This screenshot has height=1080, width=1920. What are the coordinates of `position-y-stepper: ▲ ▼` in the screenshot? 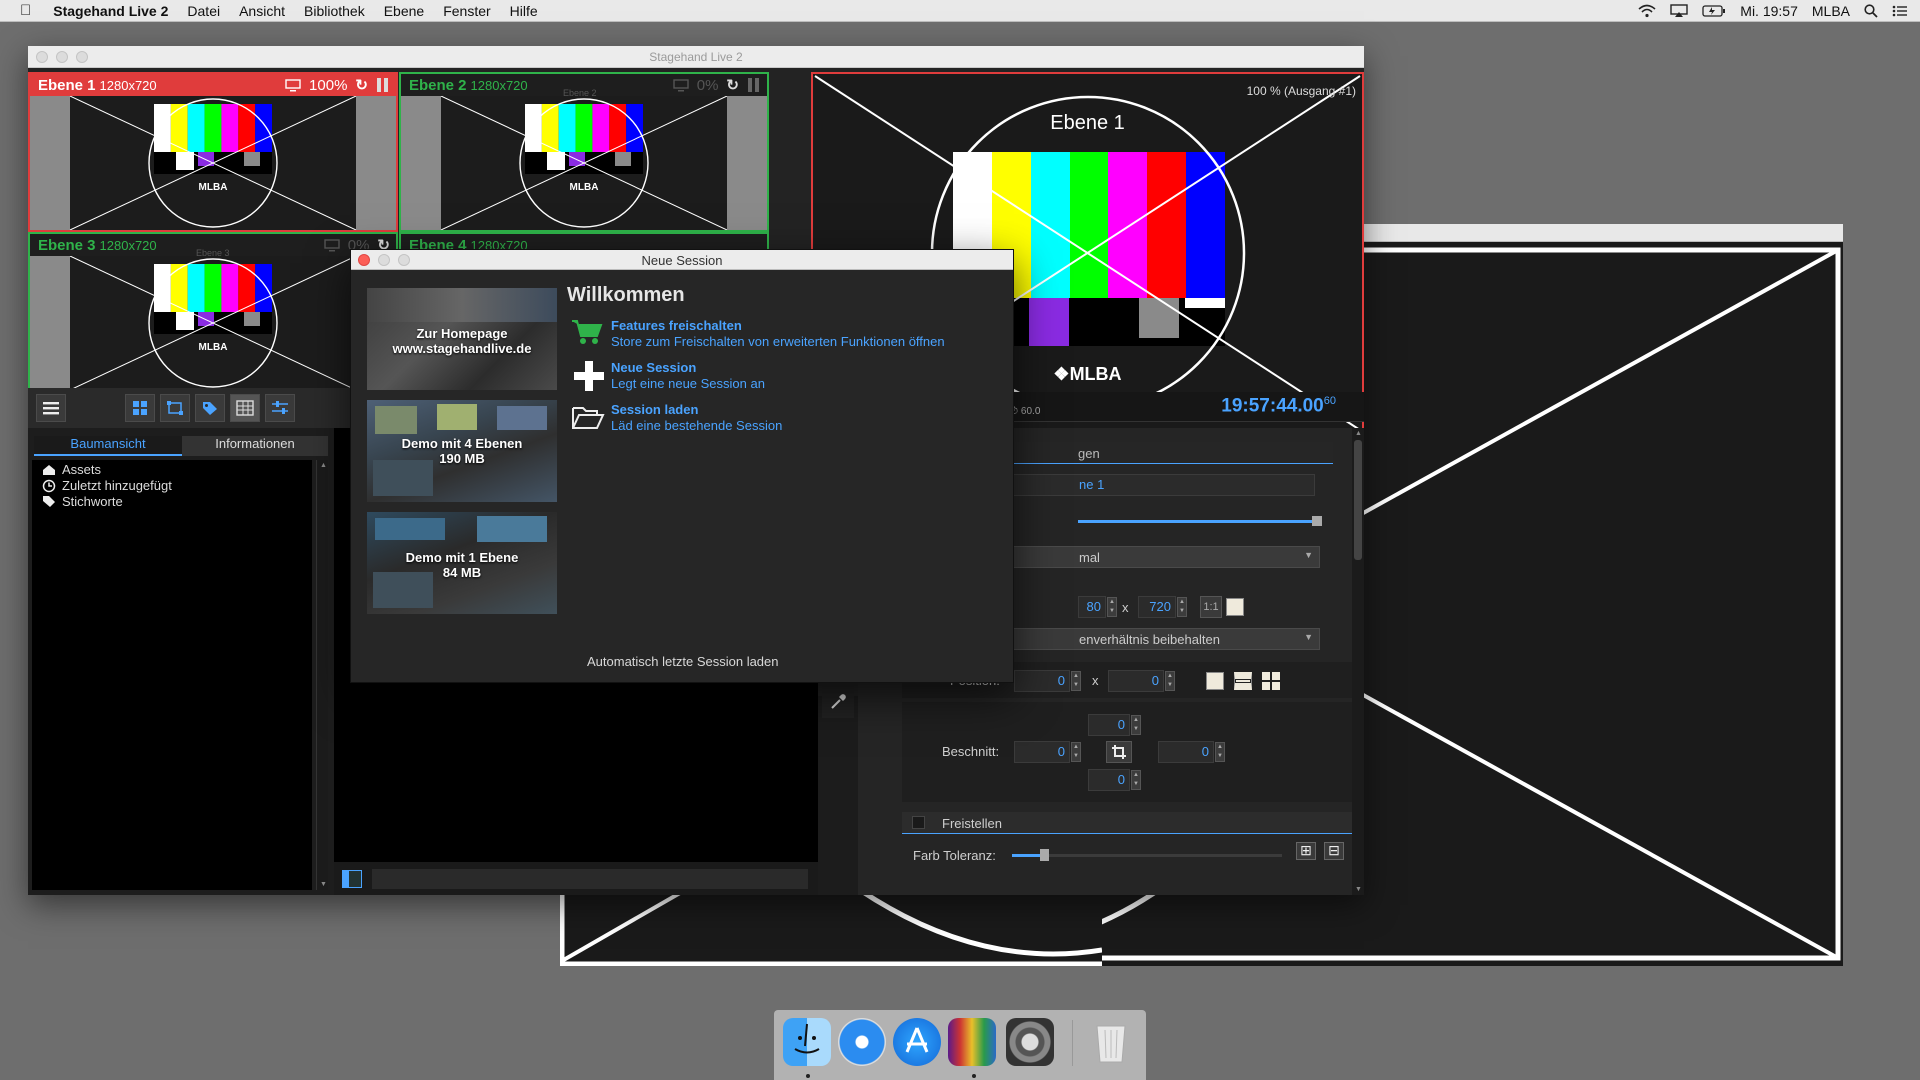 It's located at (1170, 681).